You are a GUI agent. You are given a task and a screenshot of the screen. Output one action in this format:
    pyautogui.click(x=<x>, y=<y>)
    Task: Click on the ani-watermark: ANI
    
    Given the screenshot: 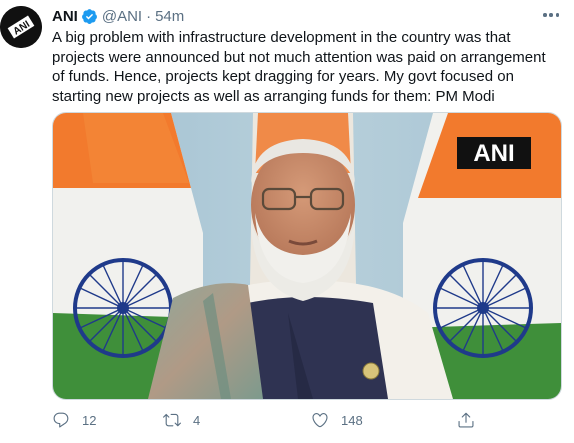 What is the action you would take?
    pyautogui.click(x=494, y=153)
    